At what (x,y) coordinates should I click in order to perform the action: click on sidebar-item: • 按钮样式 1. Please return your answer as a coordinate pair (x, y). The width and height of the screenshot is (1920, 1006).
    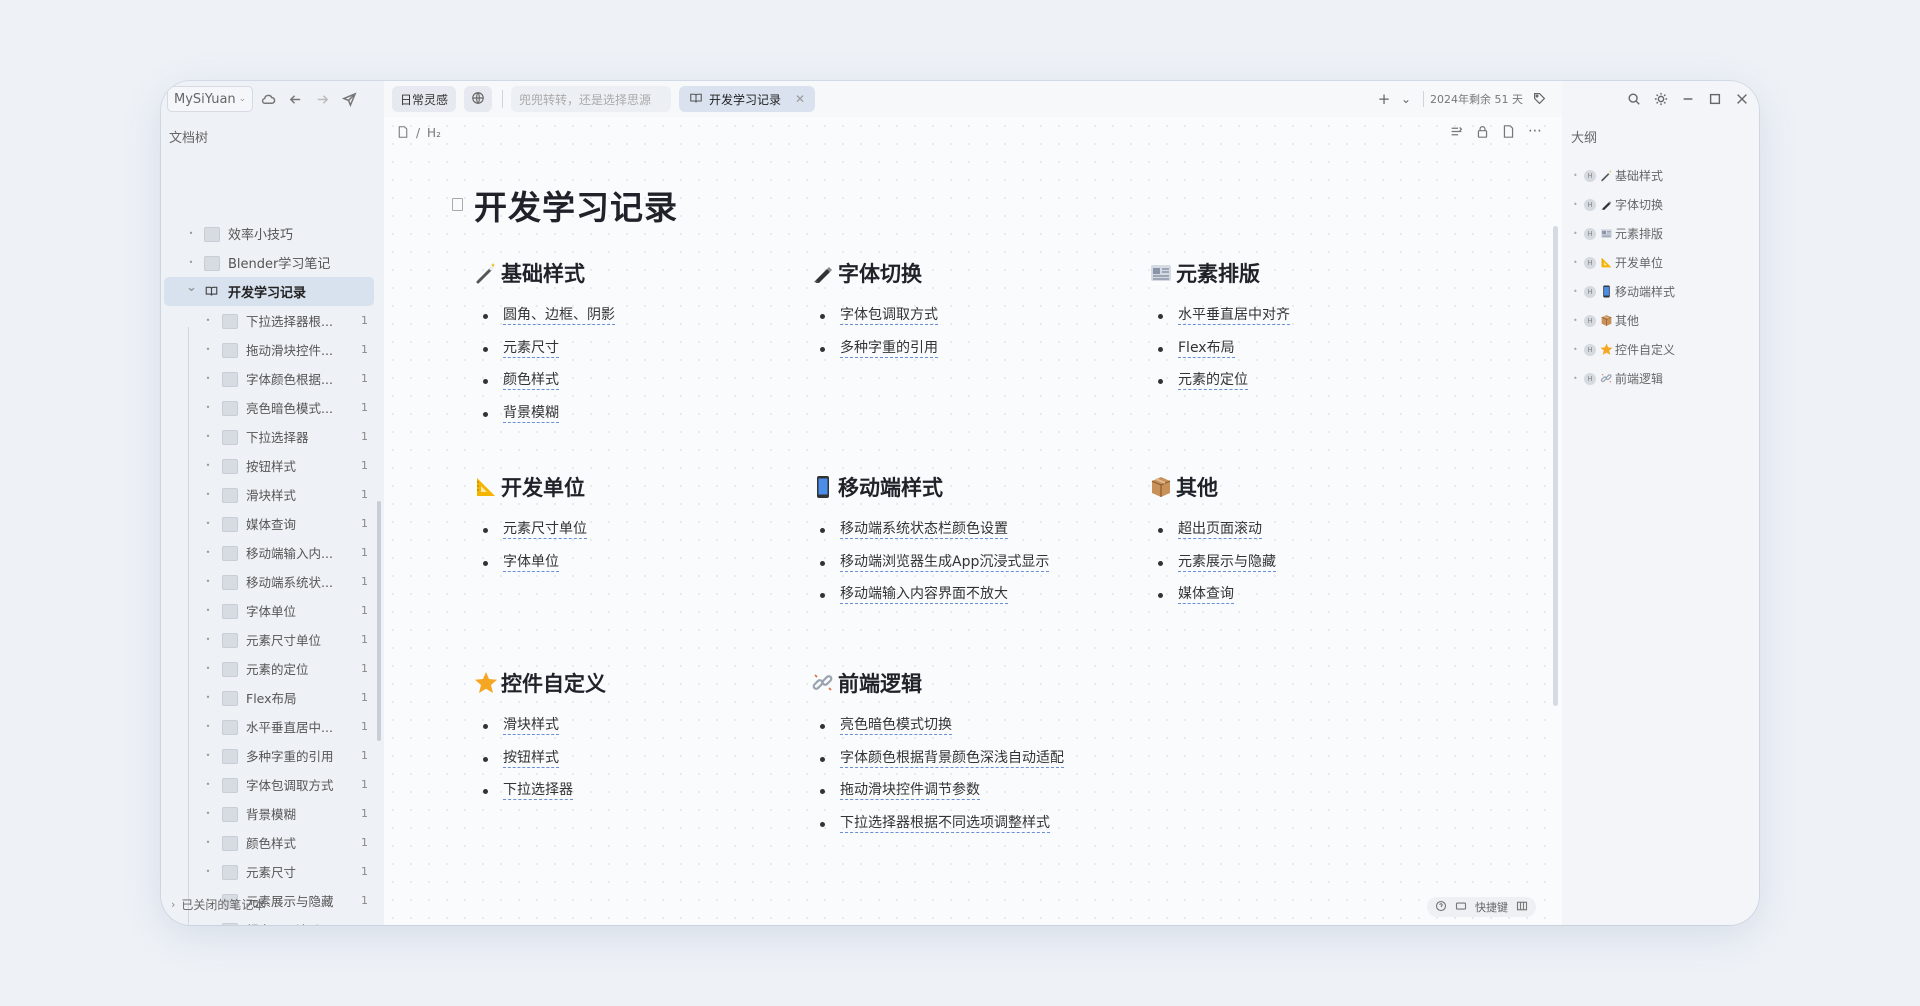
    Looking at the image, I should click on (269, 465).